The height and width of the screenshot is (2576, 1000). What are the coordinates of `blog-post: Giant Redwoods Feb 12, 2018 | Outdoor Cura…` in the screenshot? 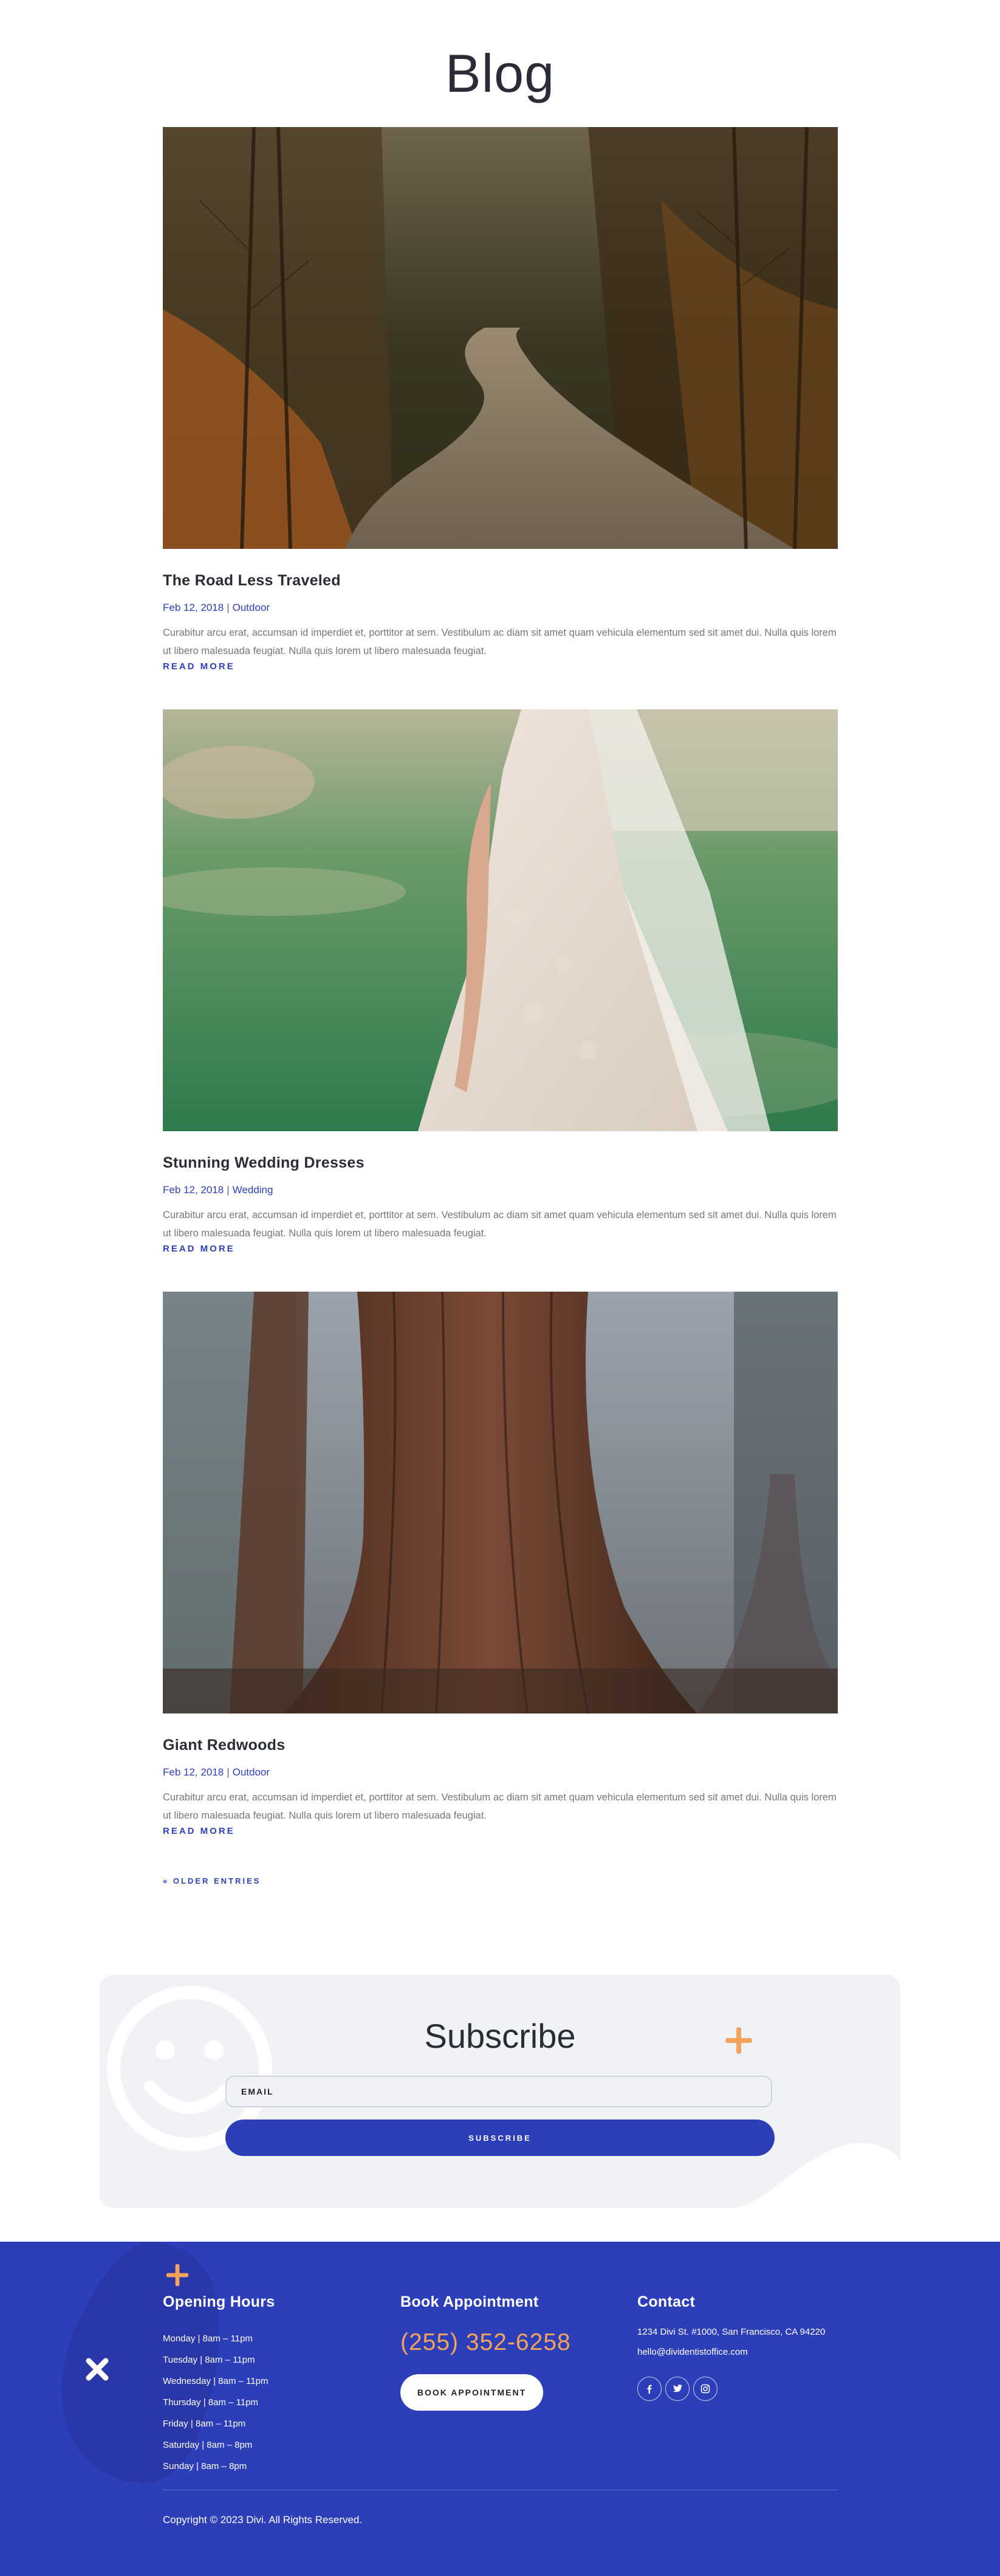 It's located at (500, 1565).